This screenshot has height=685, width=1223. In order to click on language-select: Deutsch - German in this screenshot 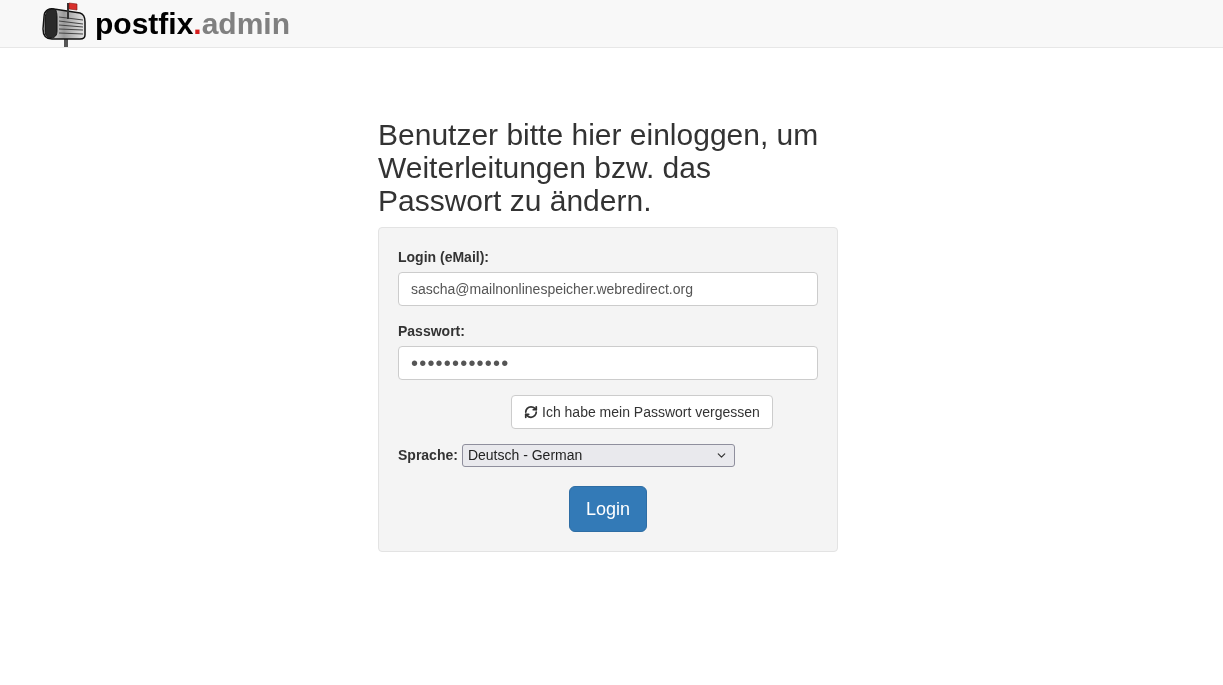, I will do `click(598, 455)`.